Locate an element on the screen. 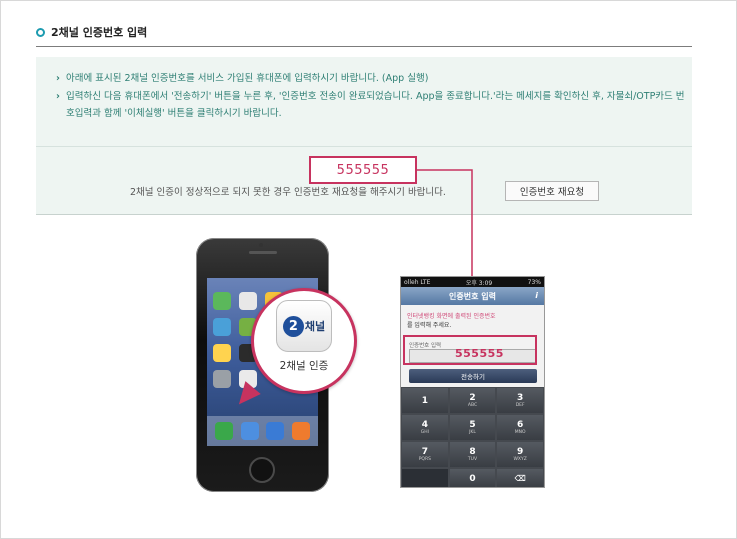 The width and height of the screenshot is (737, 539). keypad-key: 0 is located at coordinates (472, 477).